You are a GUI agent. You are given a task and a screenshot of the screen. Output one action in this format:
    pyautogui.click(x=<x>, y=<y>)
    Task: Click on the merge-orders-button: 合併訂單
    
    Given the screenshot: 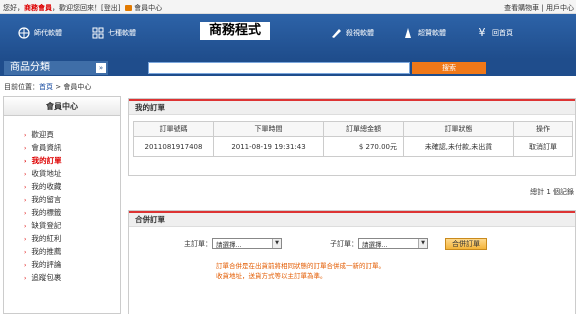 What is the action you would take?
    pyautogui.click(x=466, y=244)
    